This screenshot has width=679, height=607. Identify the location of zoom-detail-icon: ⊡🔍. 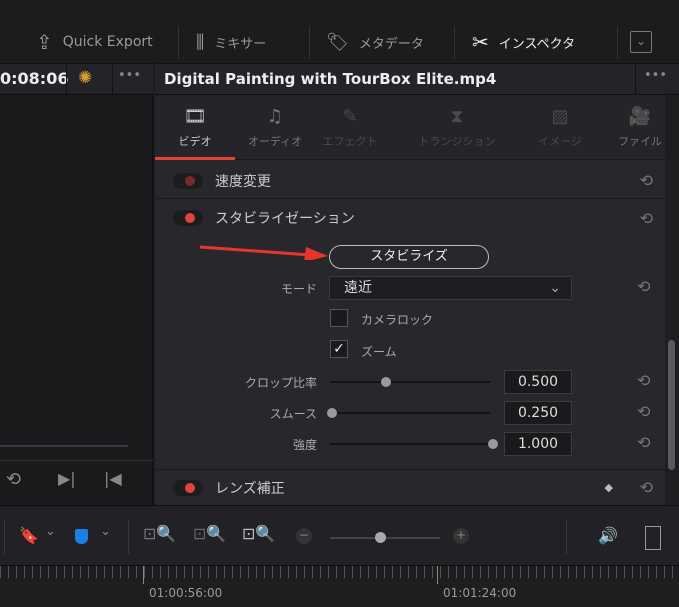
(209, 533).